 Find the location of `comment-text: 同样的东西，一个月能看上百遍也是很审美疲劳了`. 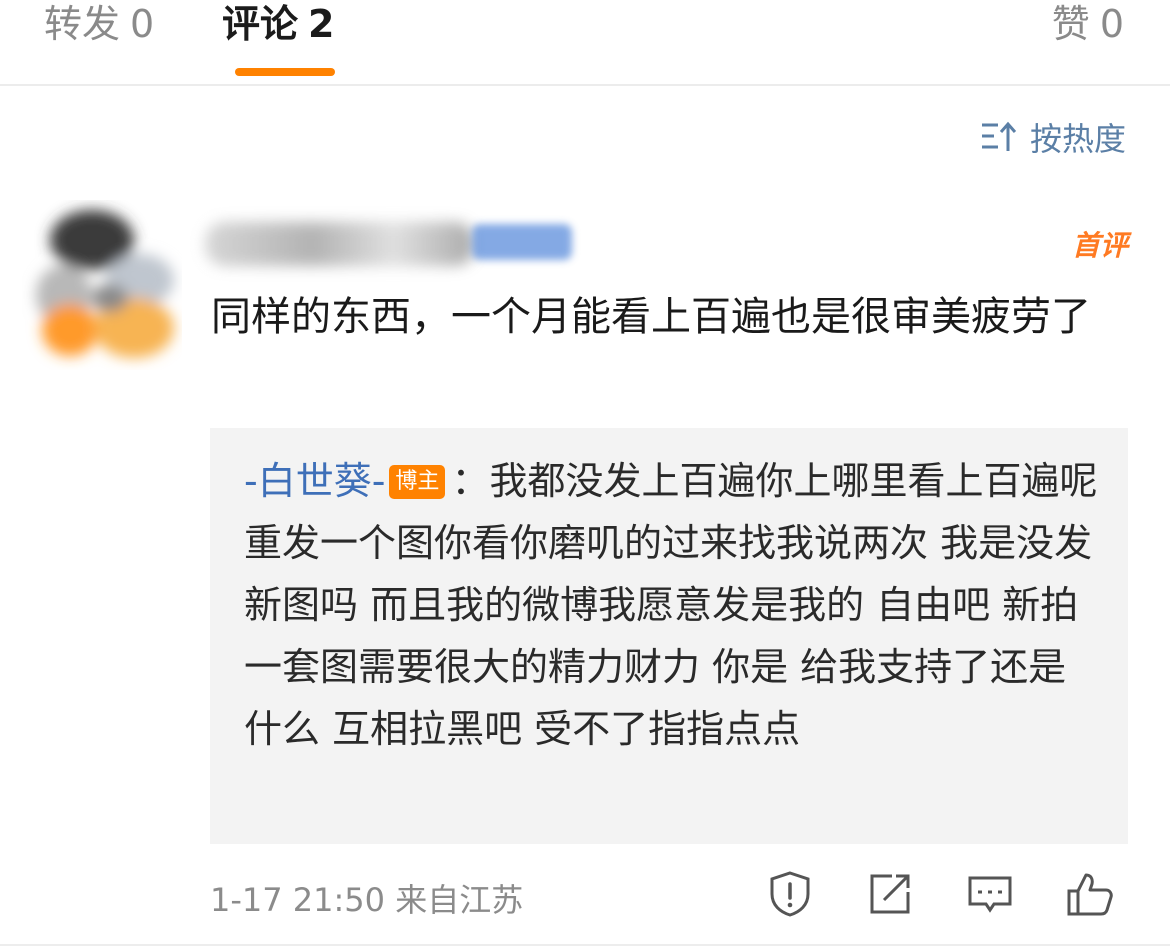

comment-text: 同样的东西，一个月能看上百遍也是很审美疲劳了 is located at coordinates (651, 317).